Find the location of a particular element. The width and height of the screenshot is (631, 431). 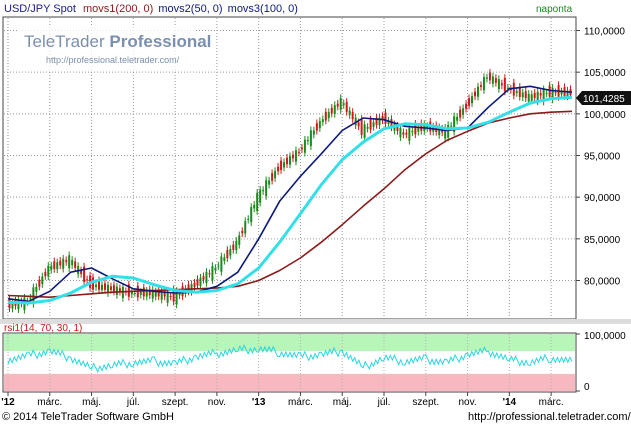

price-y-tick-label: 100,0000 is located at coordinates (605, 115).